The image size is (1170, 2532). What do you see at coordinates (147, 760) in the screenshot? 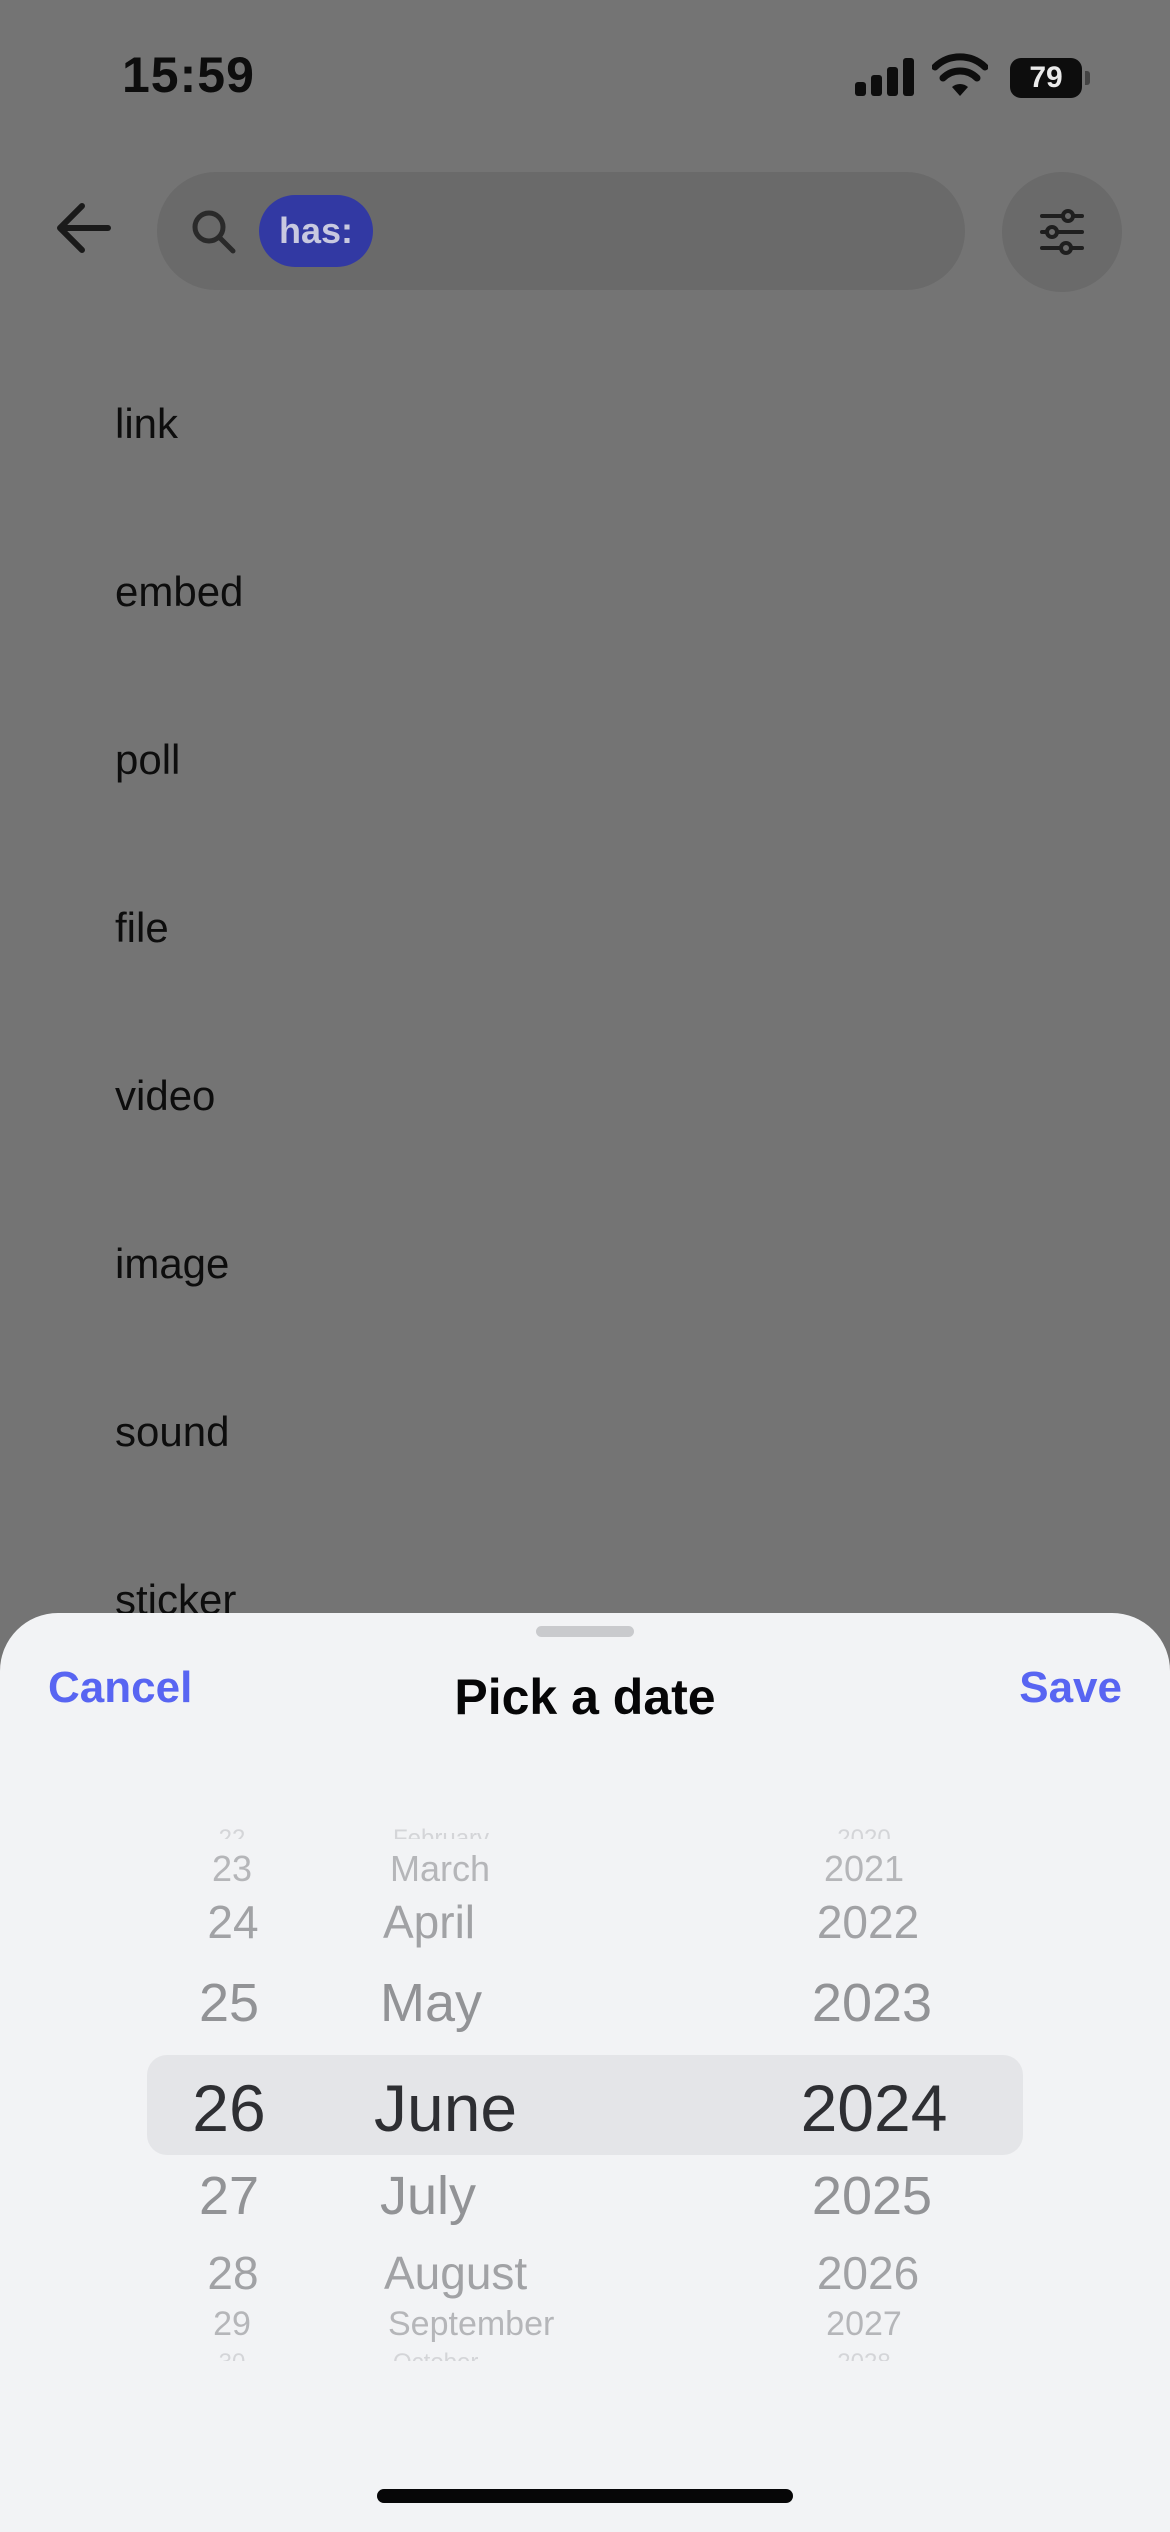
I see `option-poll: poll` at bounding box center [147, 760].